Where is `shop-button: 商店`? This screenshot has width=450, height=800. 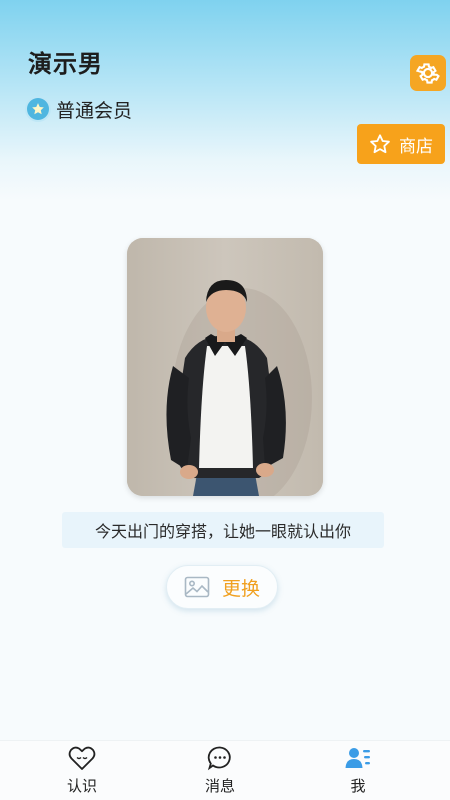 shop-button: 商店 is located at coordinates (401, 144).